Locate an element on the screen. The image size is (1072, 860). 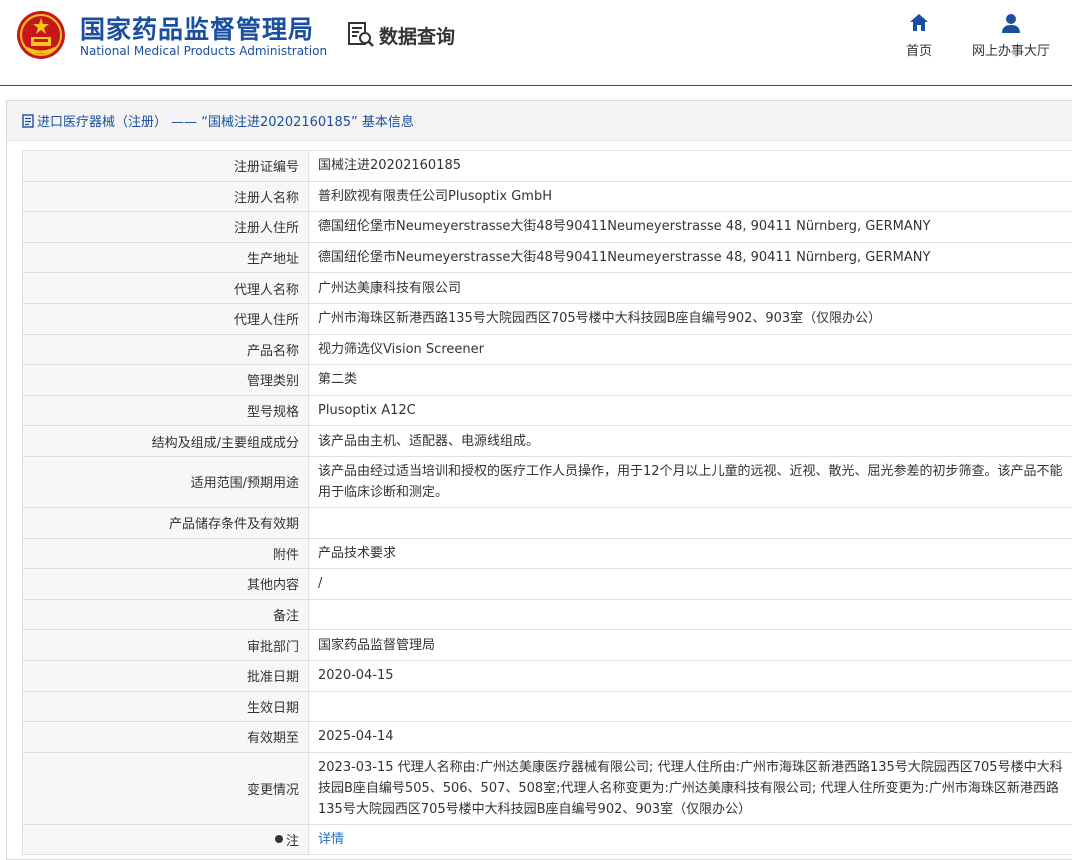
table-row: 结构及组成/主要组成成分 该产品由主机、适配器、电源线组成。 is located at coordinates (547, 441).